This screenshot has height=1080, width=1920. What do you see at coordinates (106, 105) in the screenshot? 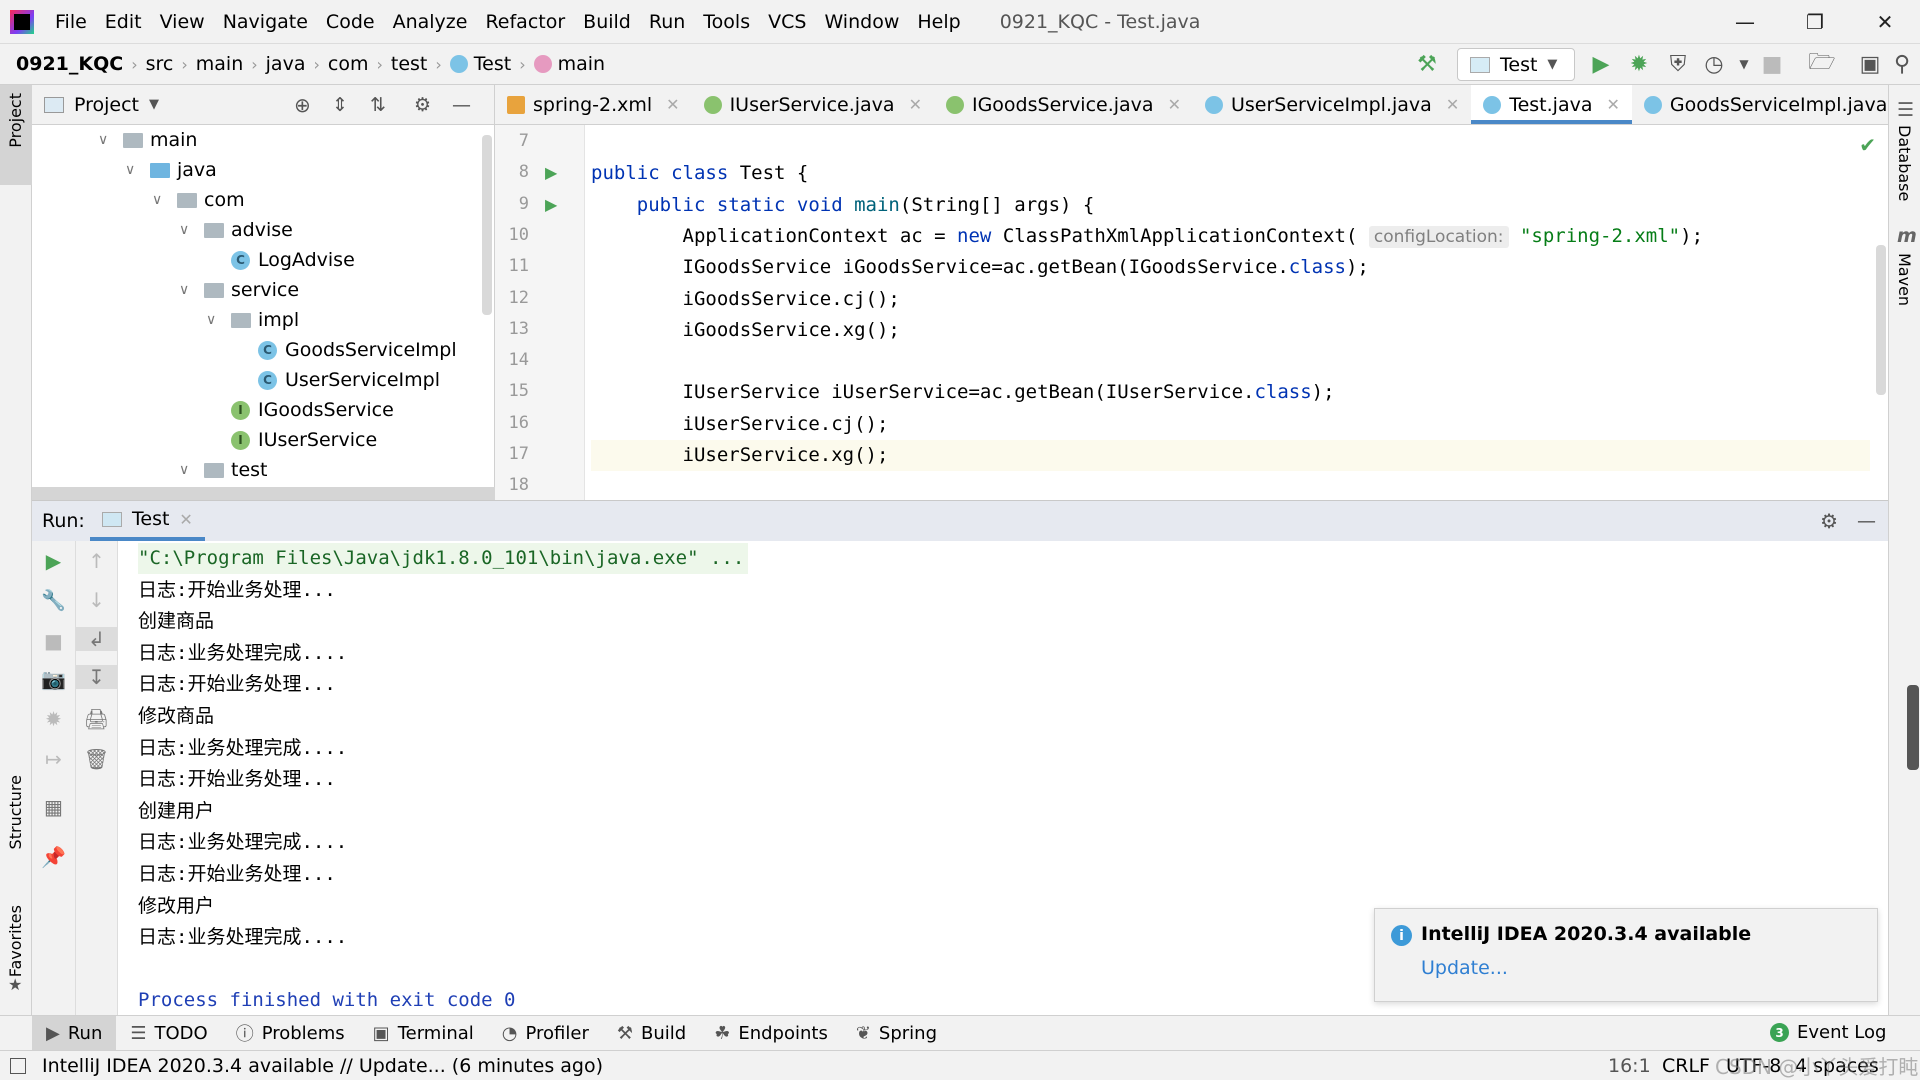
I see `project-view-dropdown: Project` at bounding box center [106, 105].